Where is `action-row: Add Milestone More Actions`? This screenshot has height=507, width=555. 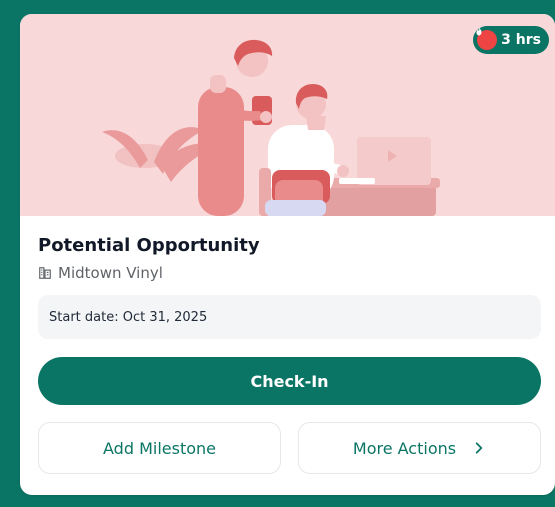
action-row: Add Milestone More Actions is located at coordinates (289, 448).